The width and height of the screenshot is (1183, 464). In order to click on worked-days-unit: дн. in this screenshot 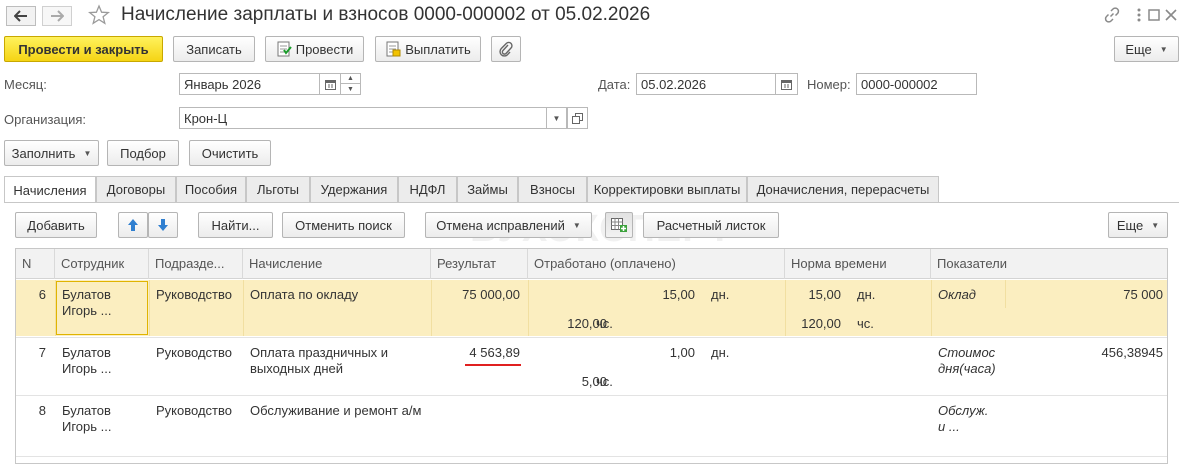, I will do `click(720, 352)`.